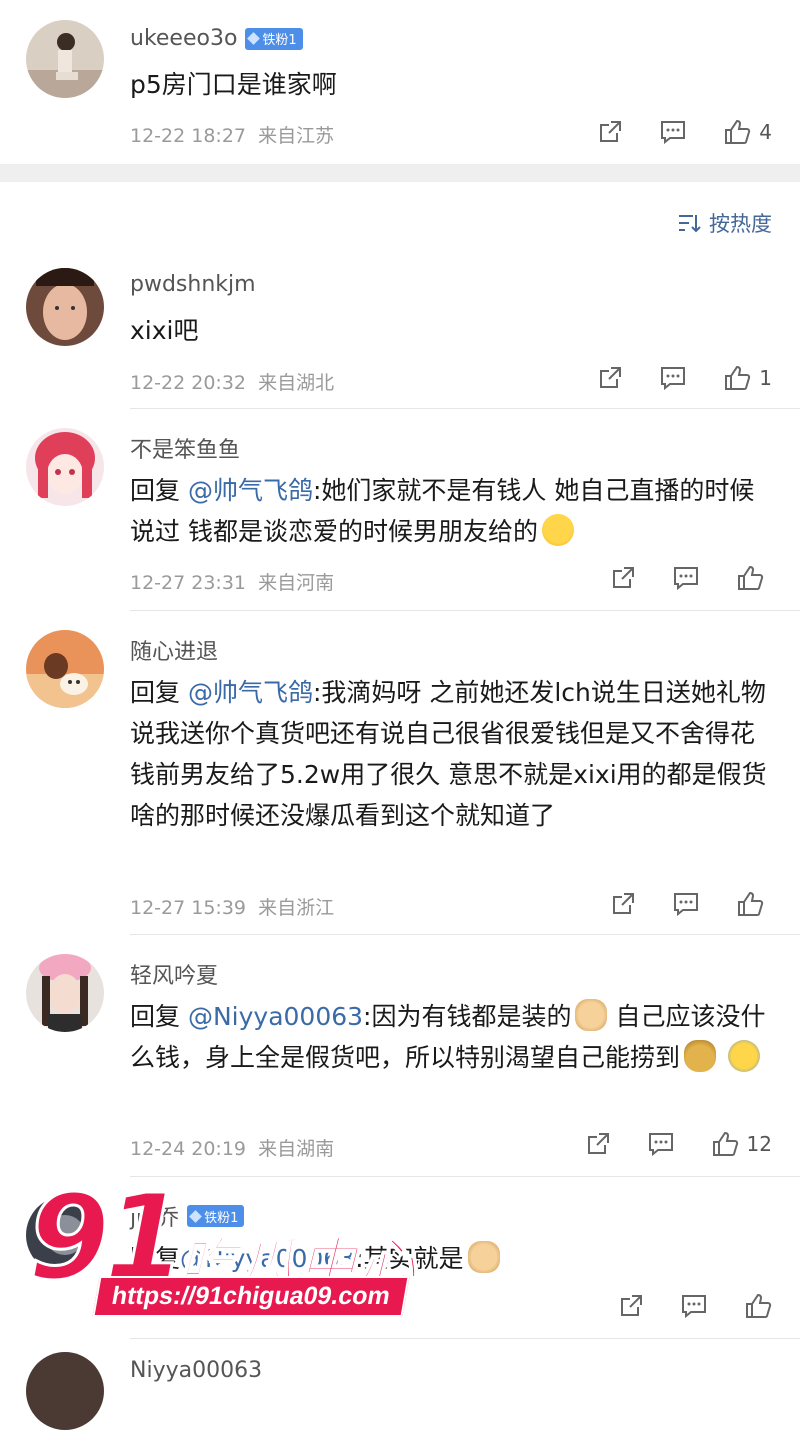 The width and height of the screenshot is (800, 1430). I want to click on sort-label: 按热度, so click(740, 223).